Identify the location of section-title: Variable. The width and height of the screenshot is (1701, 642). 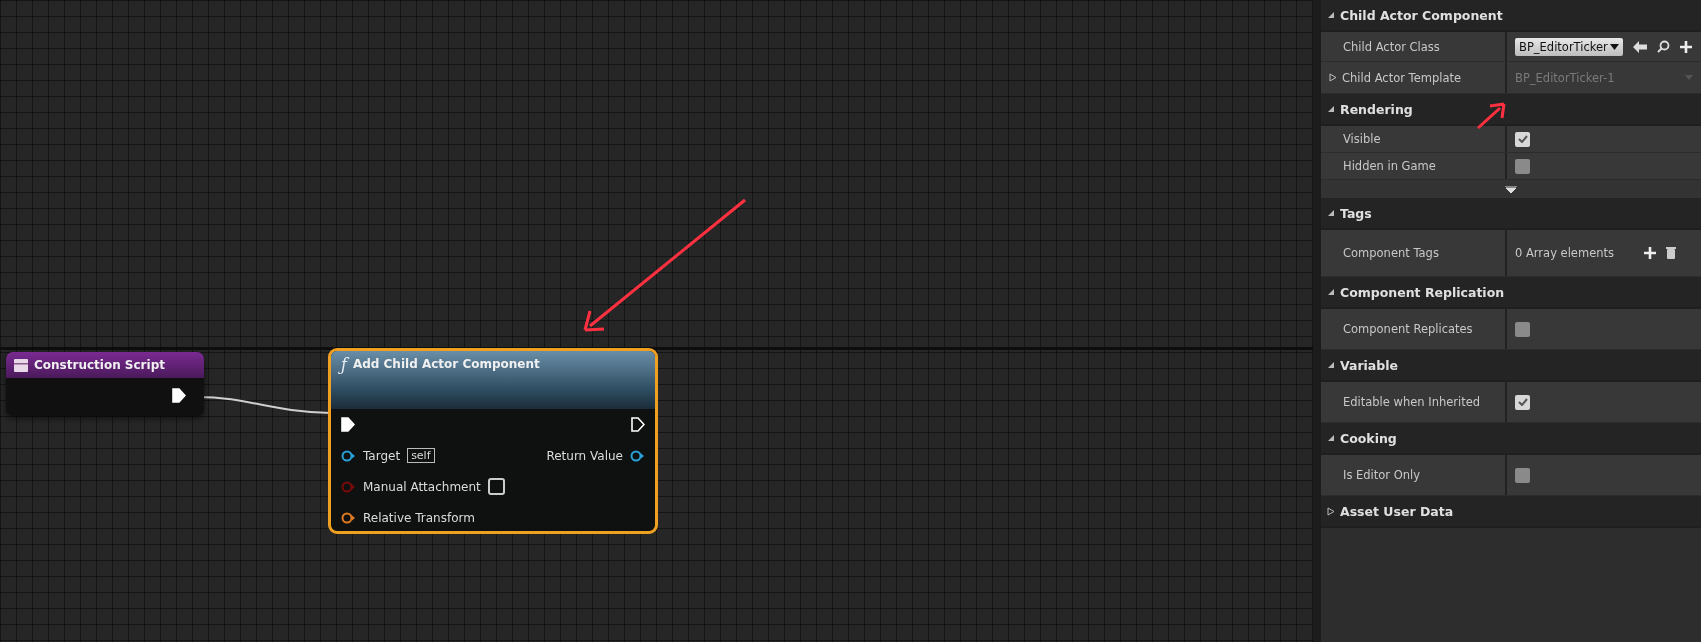
(1369, 365).